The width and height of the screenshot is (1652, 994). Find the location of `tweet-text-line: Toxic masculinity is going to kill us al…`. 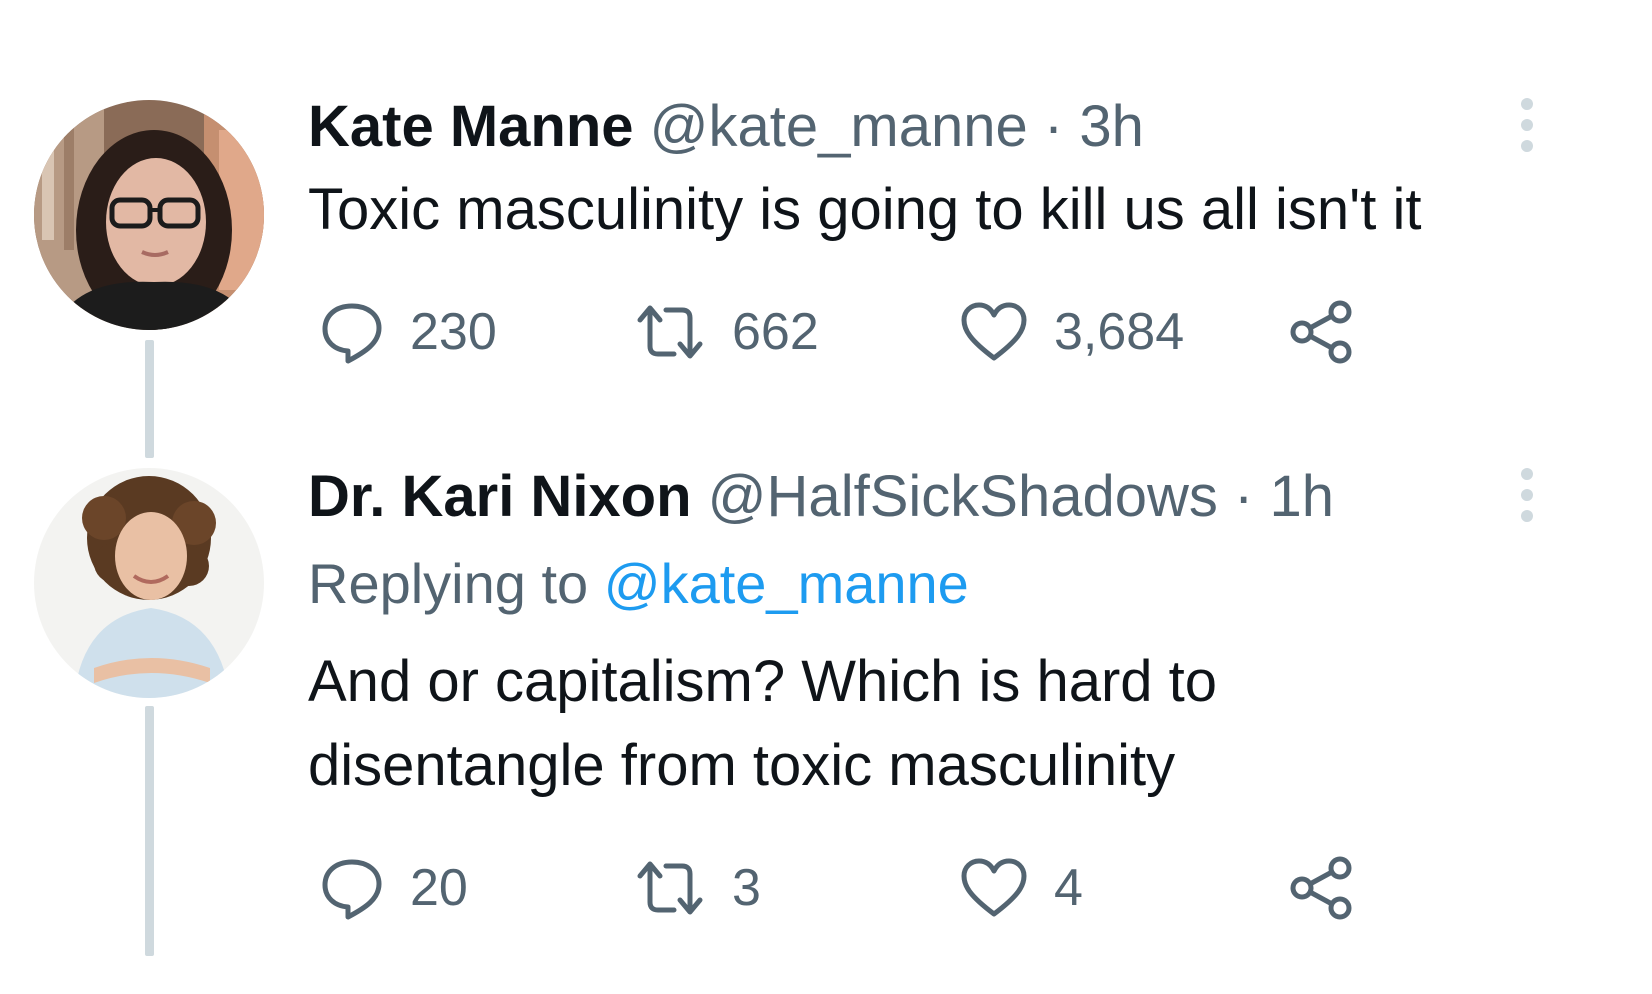

tweet-text-line: Toxic masculinity is going to kill us al… is located at coordinates (865, 209).